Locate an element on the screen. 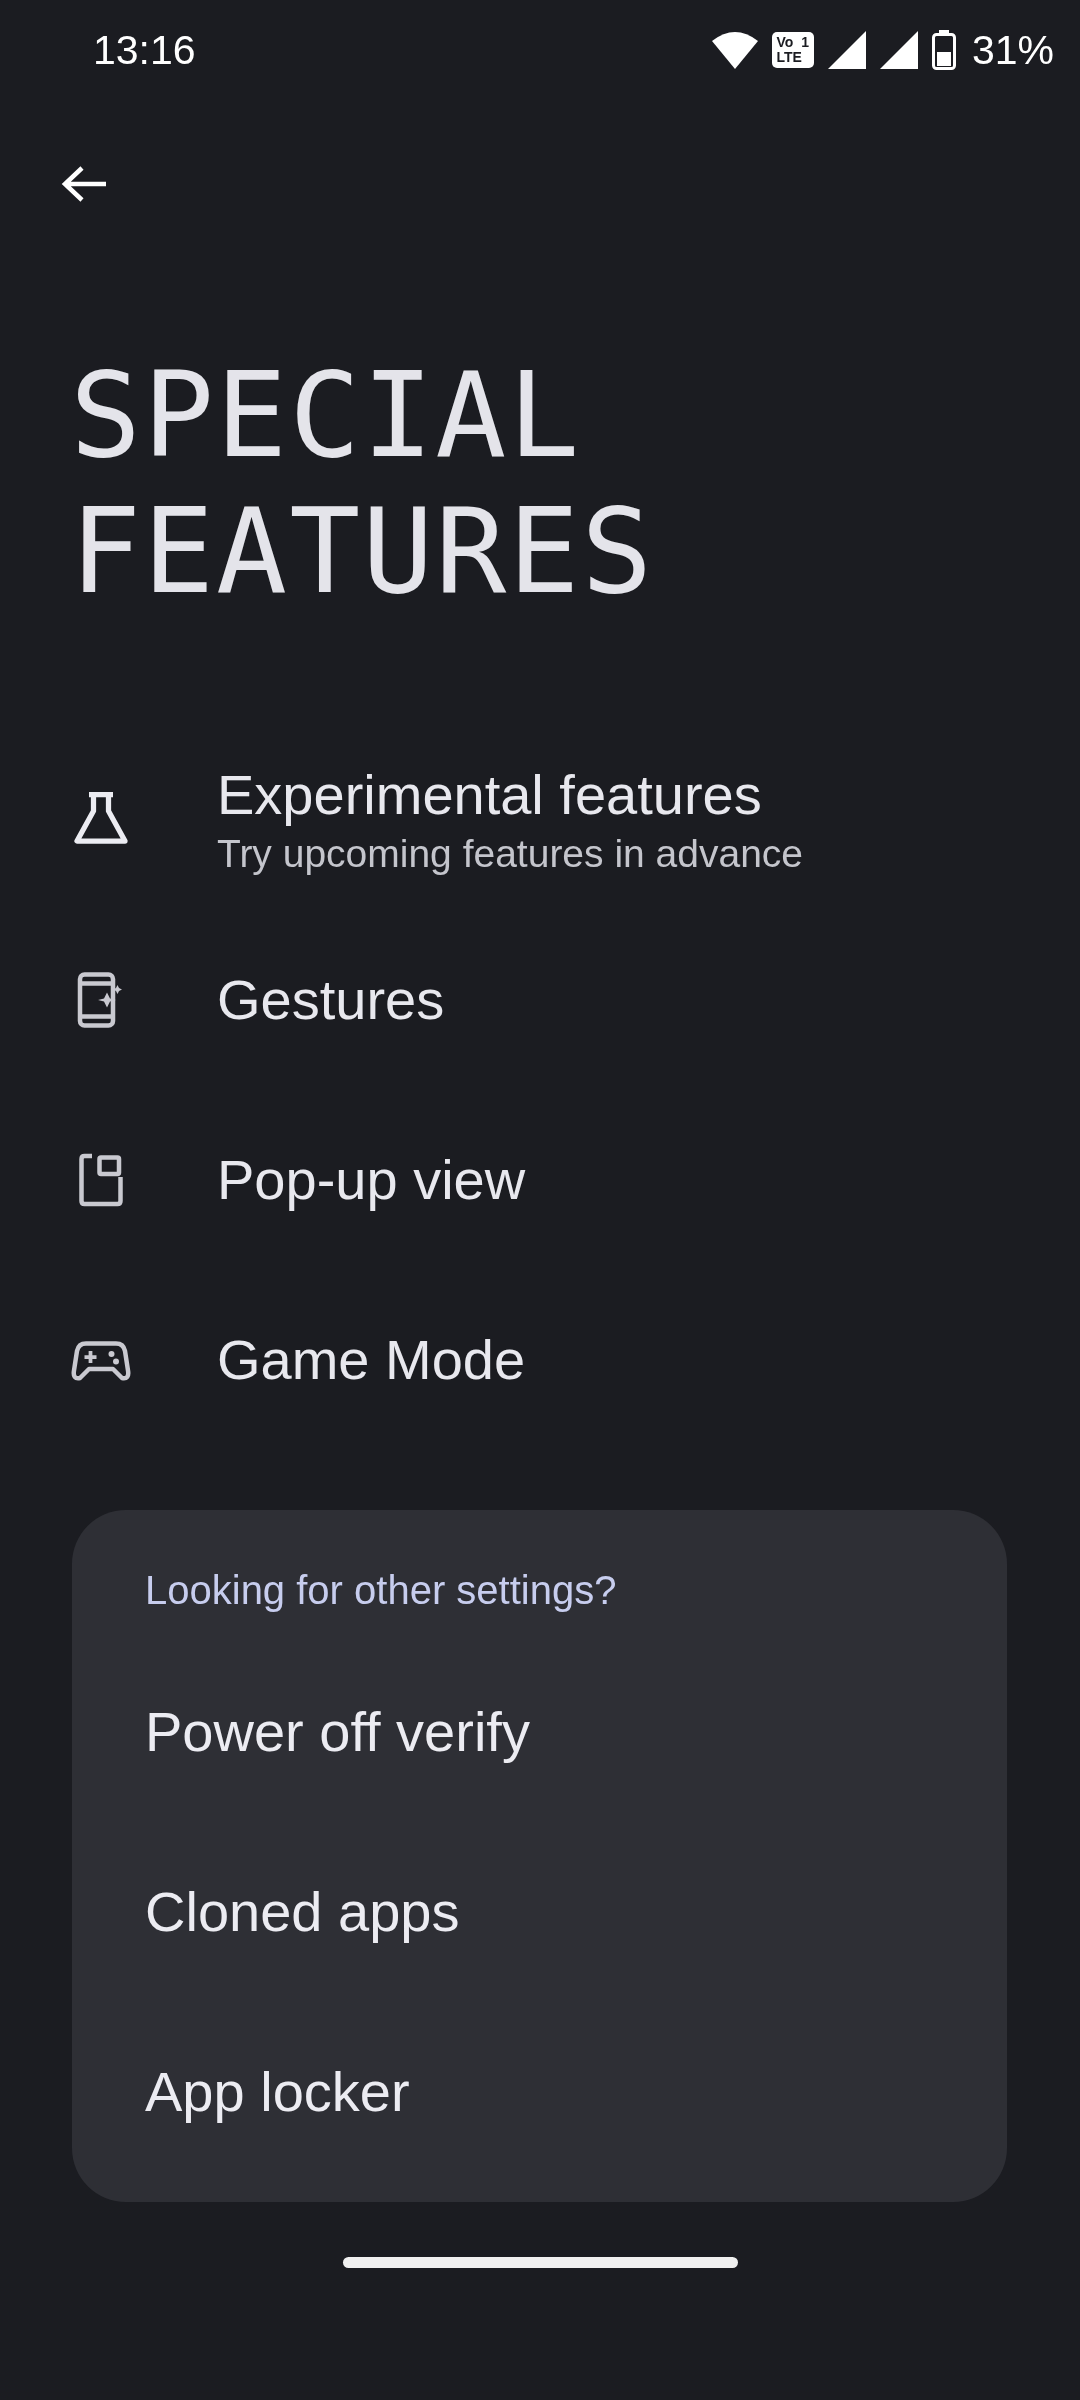  back-arrow-icon is located at coordinates (84, 184).